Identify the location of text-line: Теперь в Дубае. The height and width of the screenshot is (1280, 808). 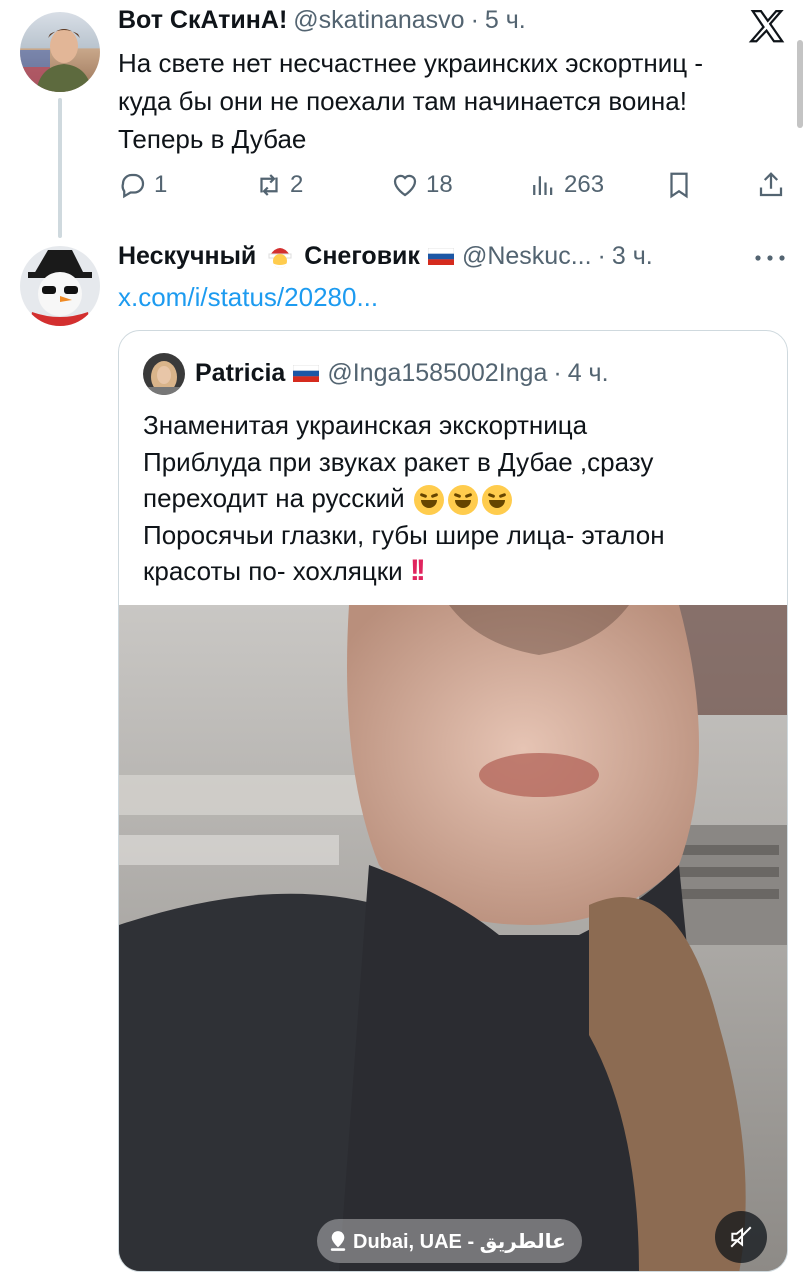
(212, 139).